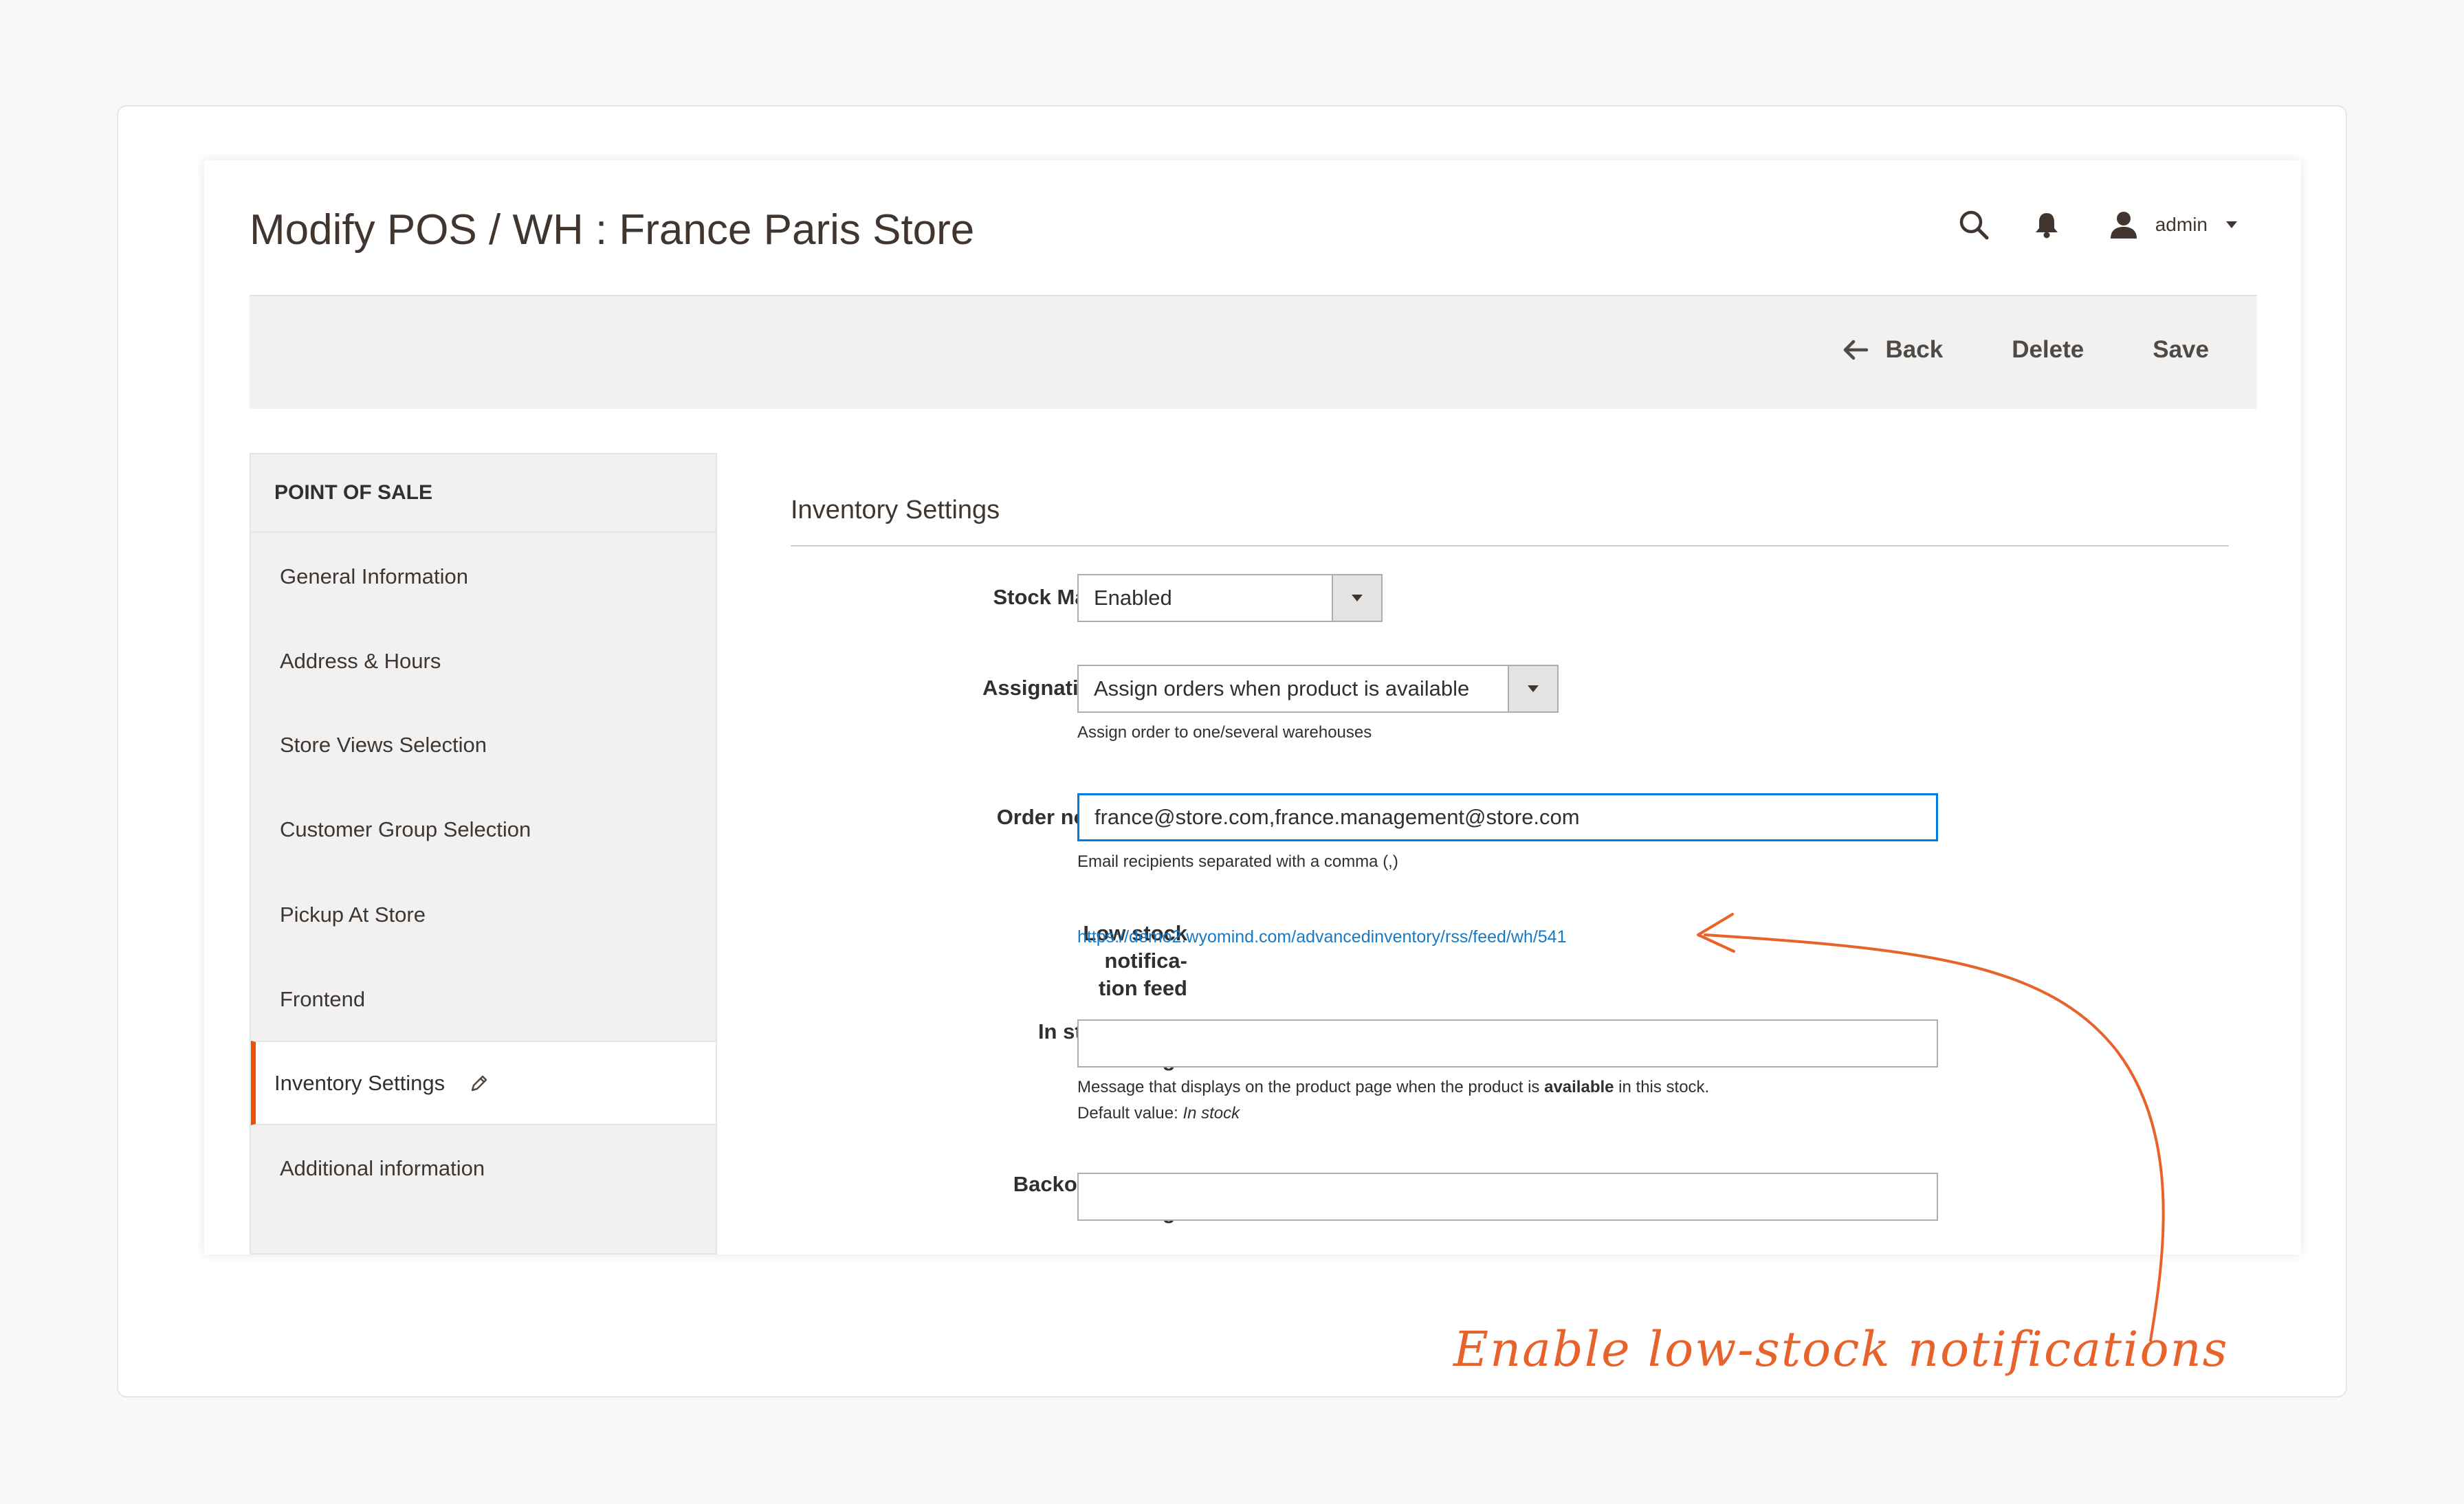 This screenshot has width=2464, height=1504. I want to click on bell-icon, so click(2047, 225).